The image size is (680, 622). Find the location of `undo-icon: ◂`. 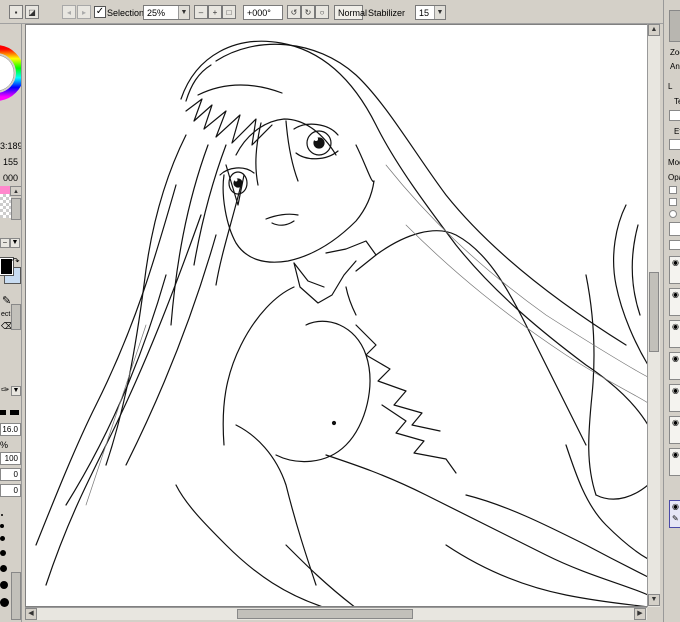

undo-icon: ◂ is located at coordinates (69, 12).